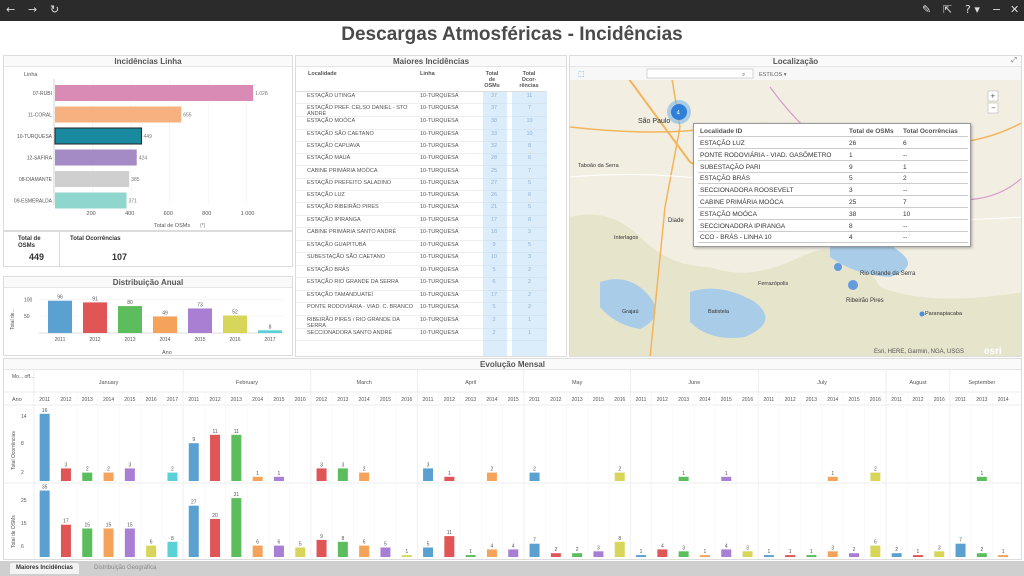  I want to click on table-row: ESTAÇÃO MOÓCA10-TURQUESA3810, so click(421, 123).